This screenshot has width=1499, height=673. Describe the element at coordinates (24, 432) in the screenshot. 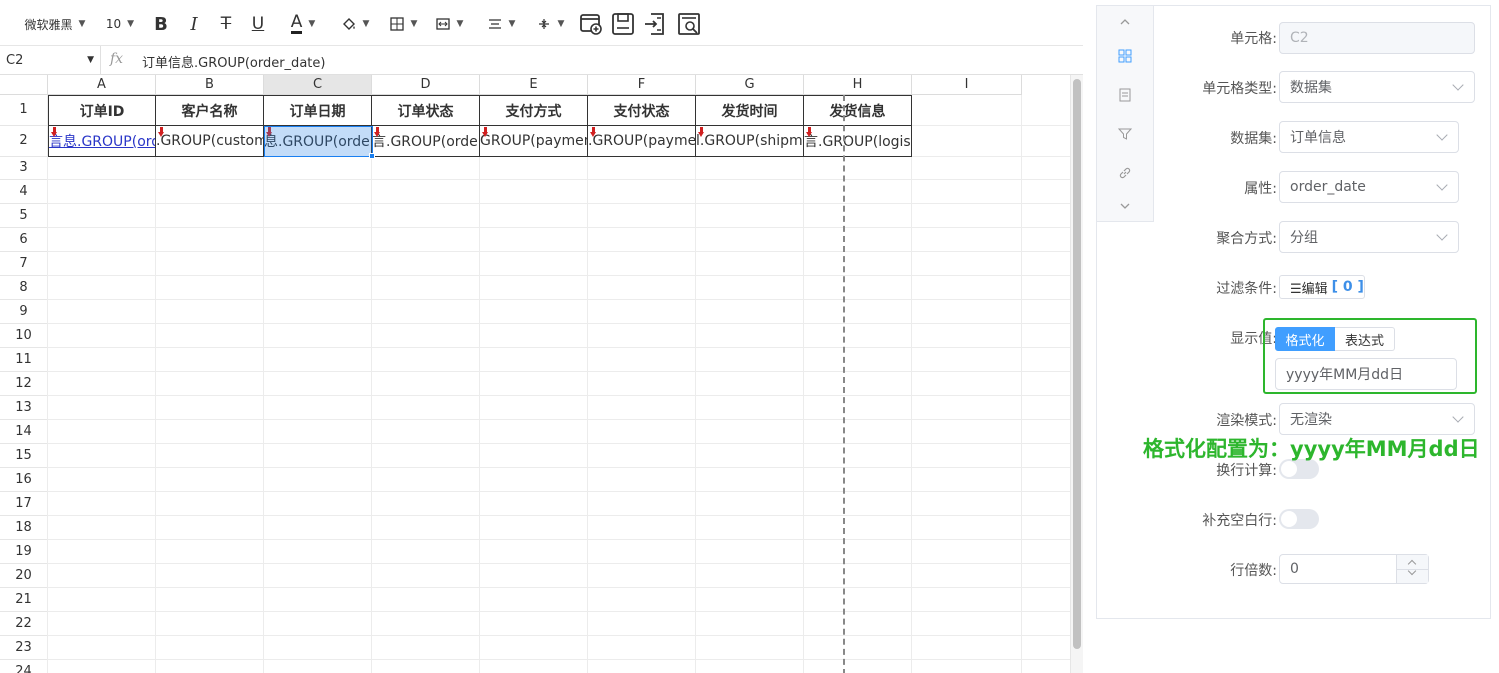

I see `row-header-14: 14` at that location.